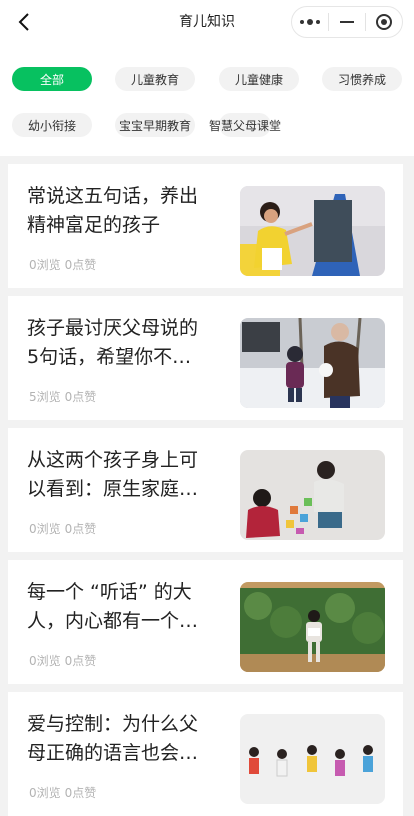 This screenshot has height=816, width=414. Describe the element at coordinates (113, 606) in the screenshot. I see `article-title: 每一个 “听话” 的大人，内心都有一个受伤的孩子` at that location.